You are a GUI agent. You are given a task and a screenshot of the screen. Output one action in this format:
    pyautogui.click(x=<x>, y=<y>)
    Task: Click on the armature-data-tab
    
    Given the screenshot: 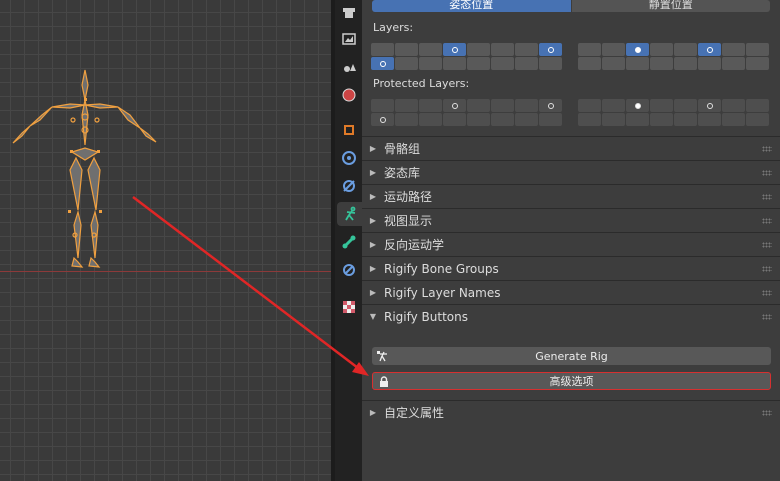 What is the action you would take?
    pyautogui.click(x=350, y=214)
    